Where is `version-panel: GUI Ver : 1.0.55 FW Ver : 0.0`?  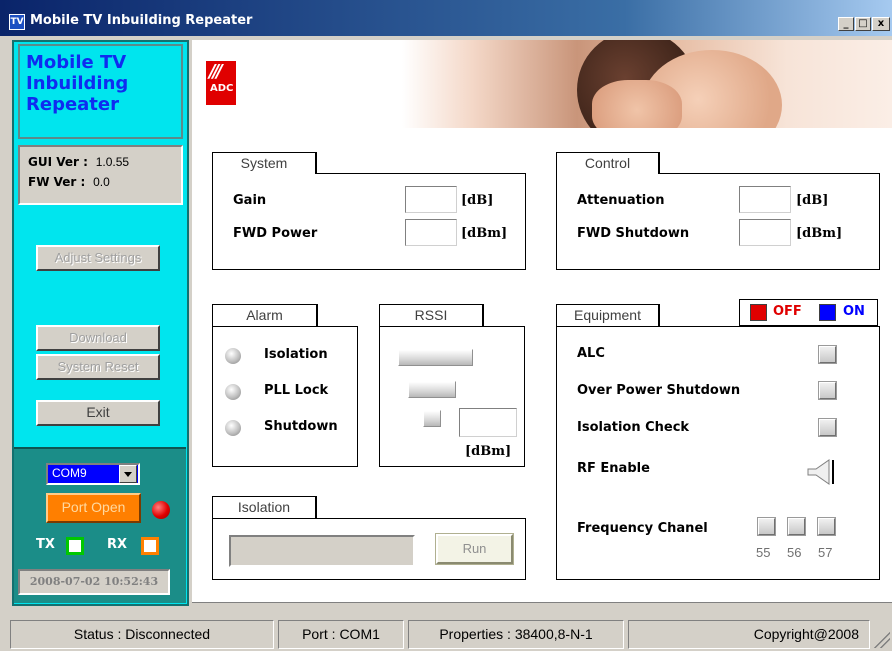
version-panel: GUI Ver : 1.0.55 FW Ver : 0.0 is located at coordinates (100, 175).